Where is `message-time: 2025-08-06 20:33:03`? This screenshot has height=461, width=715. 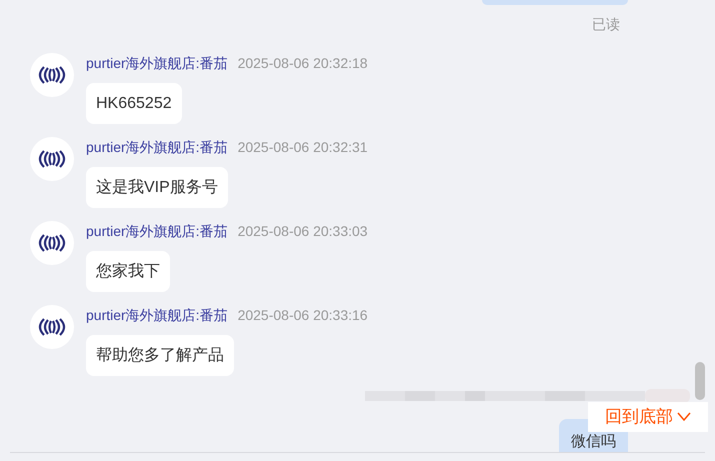 message-time: 2025-08-06 20:33:03 is located at coordinates (303, 231).